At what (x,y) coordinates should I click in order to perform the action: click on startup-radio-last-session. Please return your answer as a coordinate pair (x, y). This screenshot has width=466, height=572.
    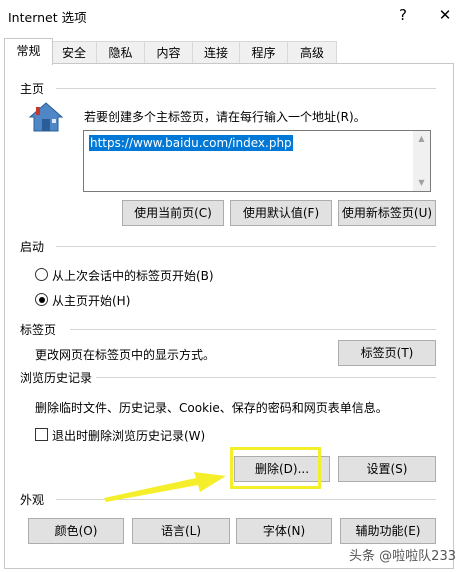
    Looking at the image, I should click on (41, 274).